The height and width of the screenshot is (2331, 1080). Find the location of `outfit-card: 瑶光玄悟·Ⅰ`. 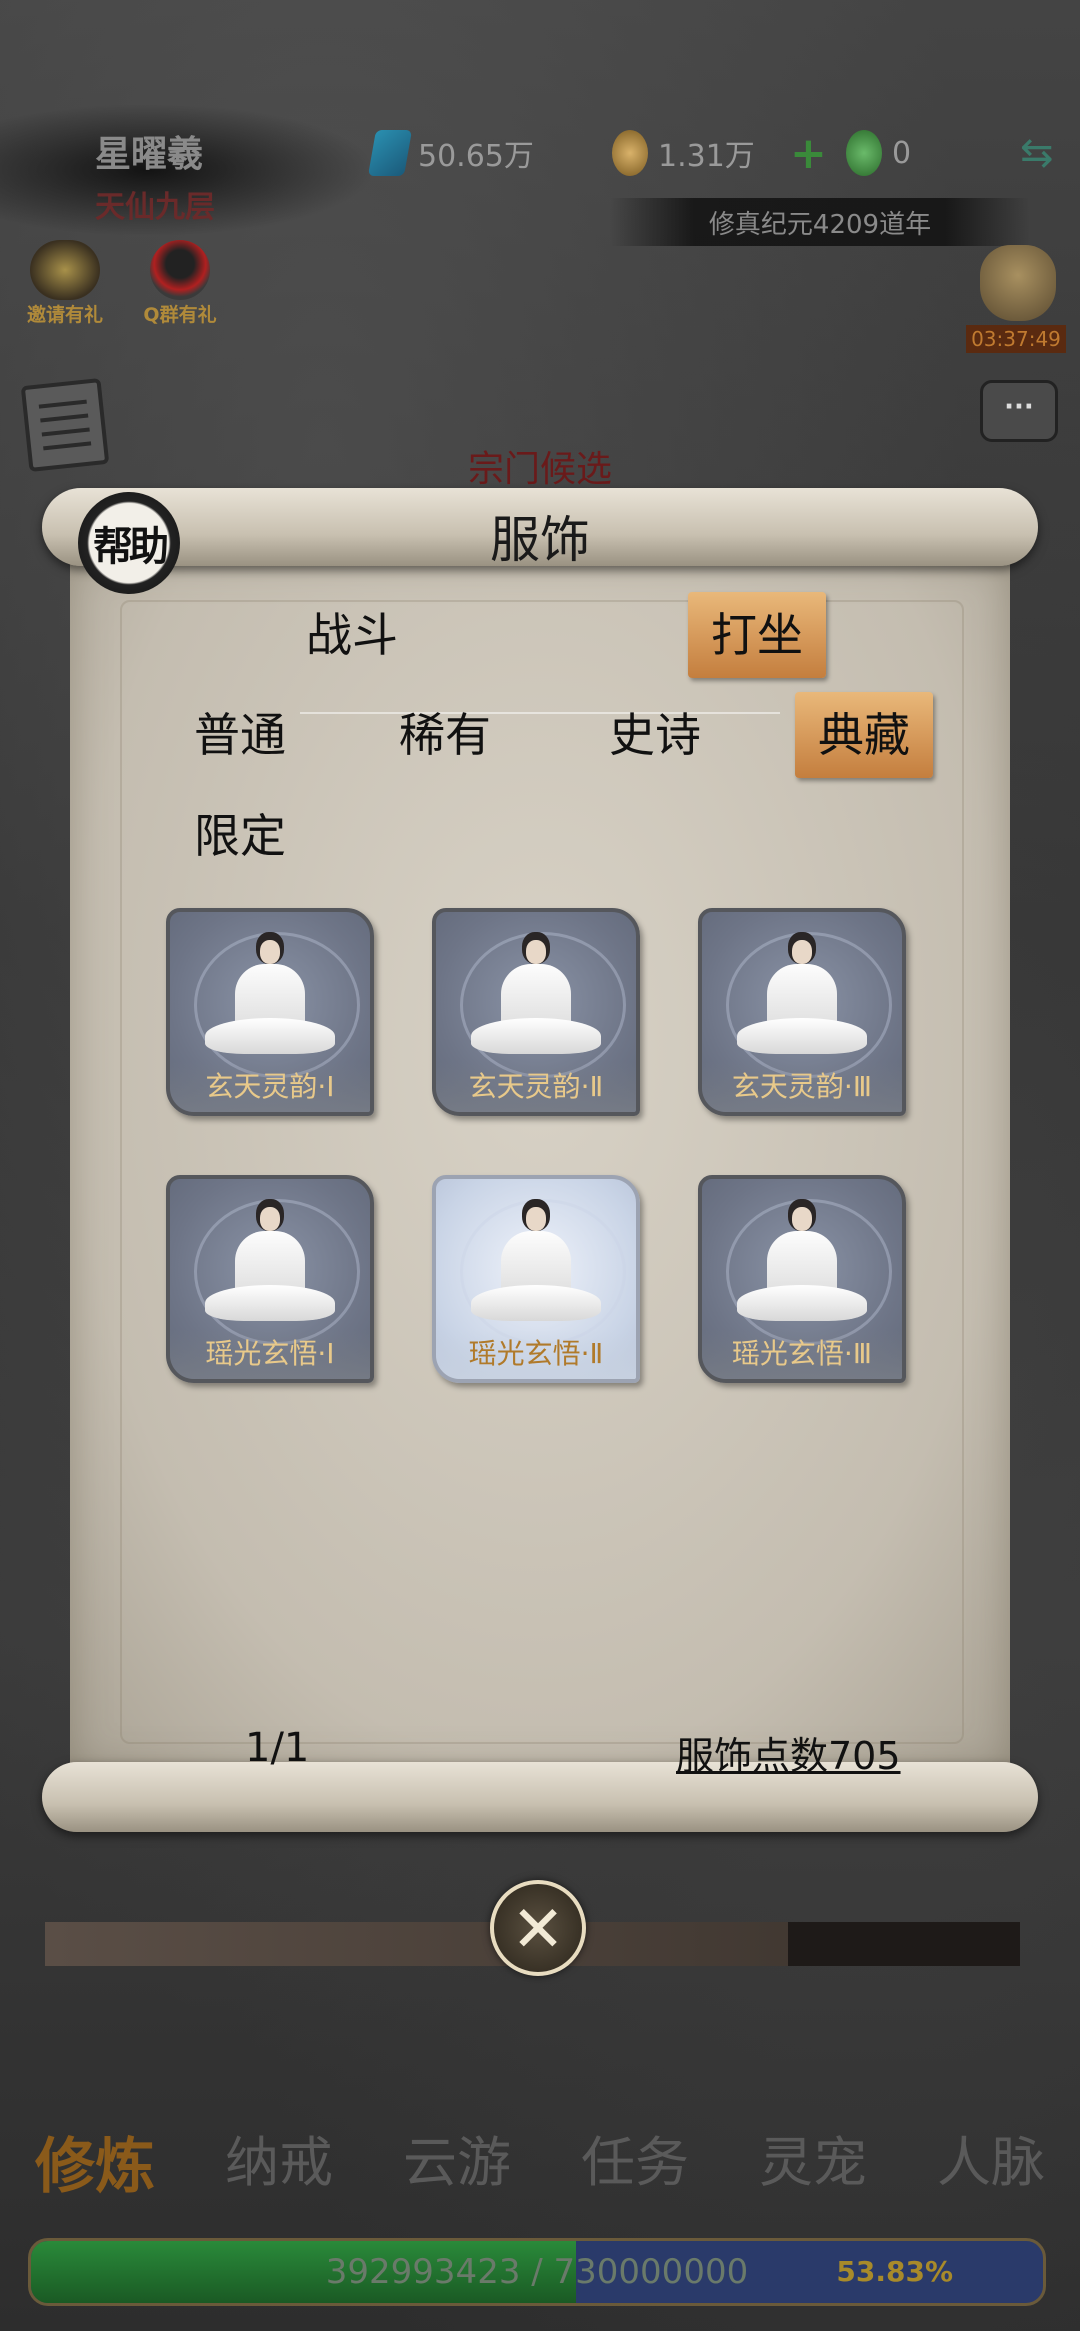

outfit-card: 瑶光玄悟·Ⅰ is located at coordinates (270, 1279).